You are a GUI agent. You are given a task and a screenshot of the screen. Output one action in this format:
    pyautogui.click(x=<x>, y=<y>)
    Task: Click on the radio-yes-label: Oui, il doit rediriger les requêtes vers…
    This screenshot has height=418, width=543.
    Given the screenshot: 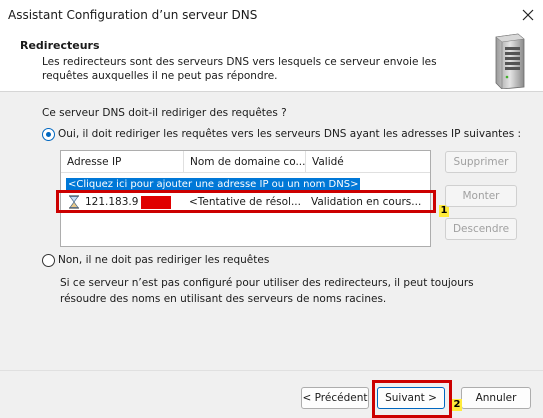 What is the action you would take?
    pyautogui.click(x=289, y=134)
    